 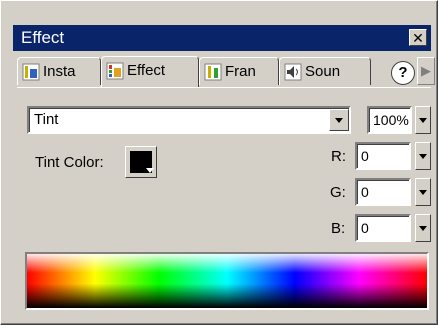 I want to click on r-label: R:, so click(x=338, y=156).